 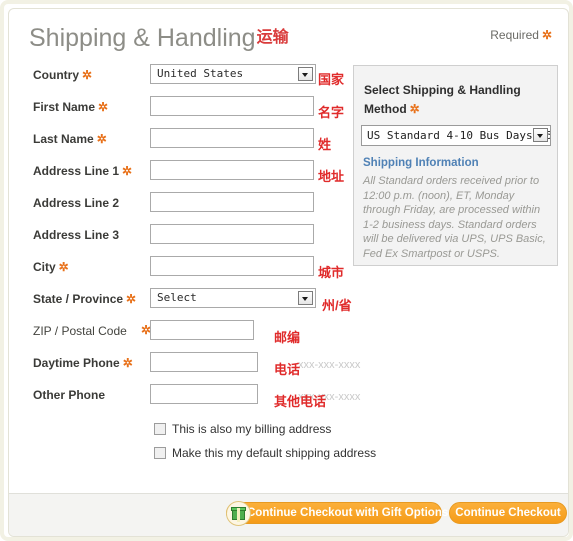 I want to click on state-province-wrap: Select, so click(x=233, y=298).